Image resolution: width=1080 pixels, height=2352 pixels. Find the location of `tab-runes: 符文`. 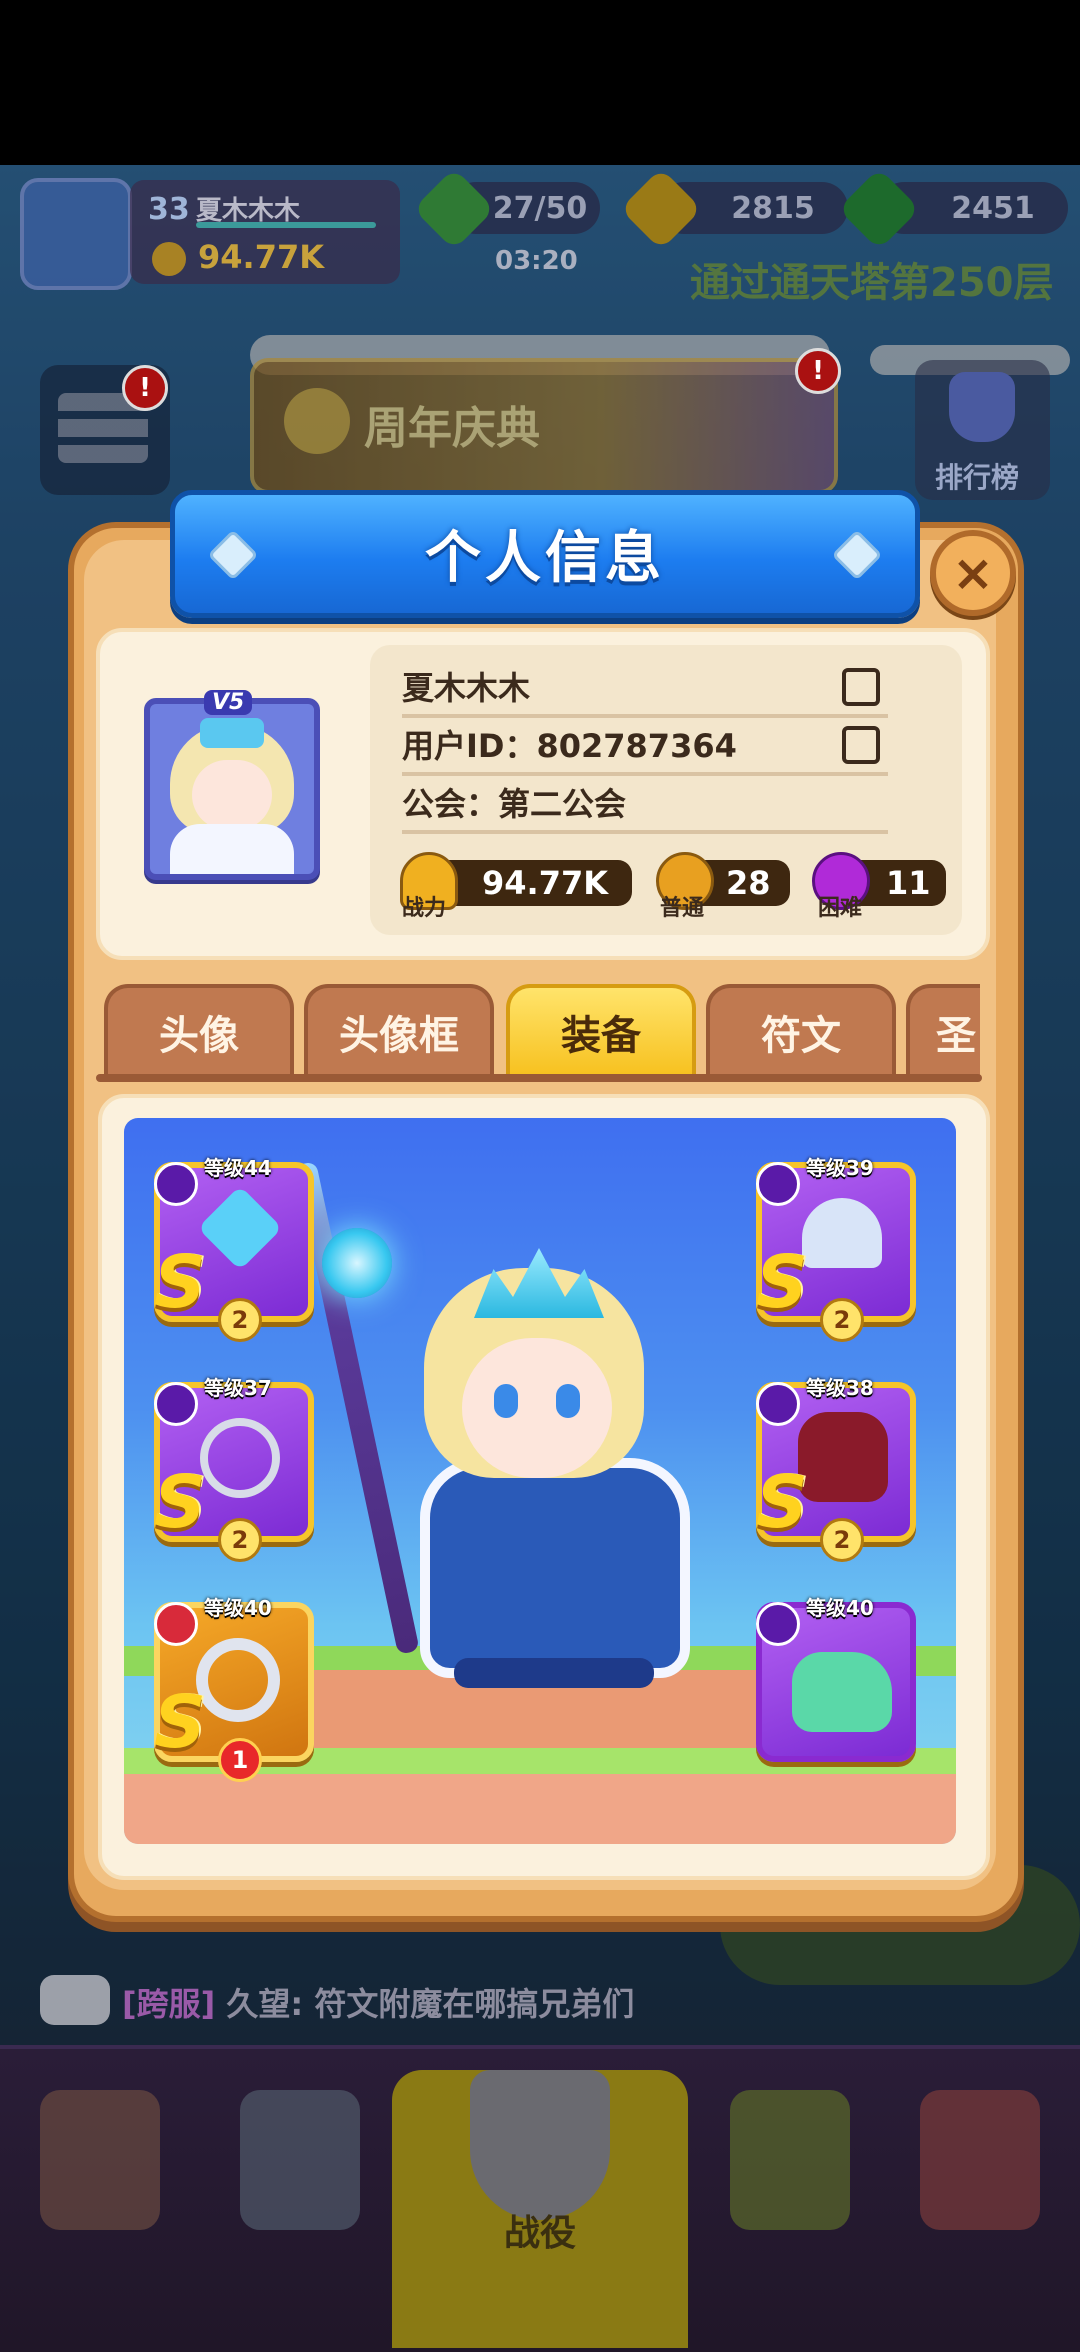

tab-runes: 符文 is located at coordinates (801, 1030).